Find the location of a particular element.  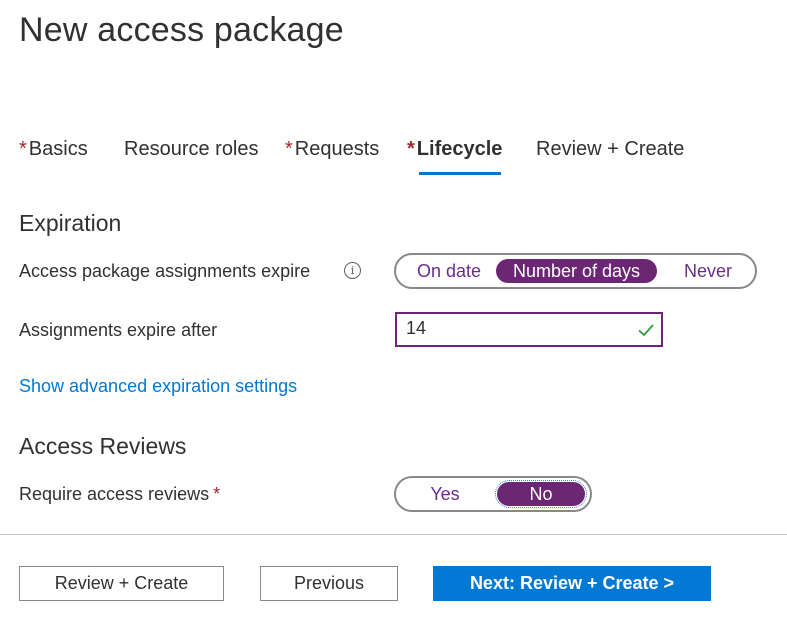

tab-lifecycle: * Lifecycle is located at coordinates (454, 149).